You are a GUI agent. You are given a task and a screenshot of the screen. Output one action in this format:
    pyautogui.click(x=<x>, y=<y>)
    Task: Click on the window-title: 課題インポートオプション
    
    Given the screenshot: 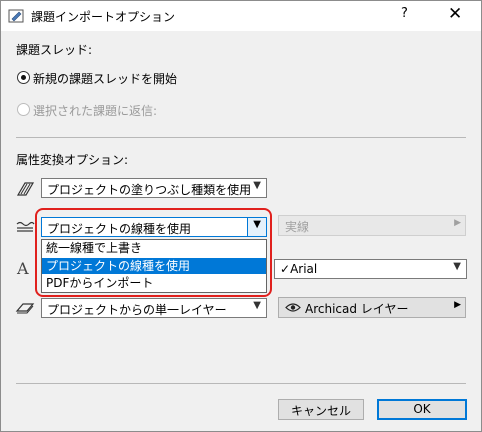 What is the action you would take?
    pyautogui.click(x=103, y=17)
    